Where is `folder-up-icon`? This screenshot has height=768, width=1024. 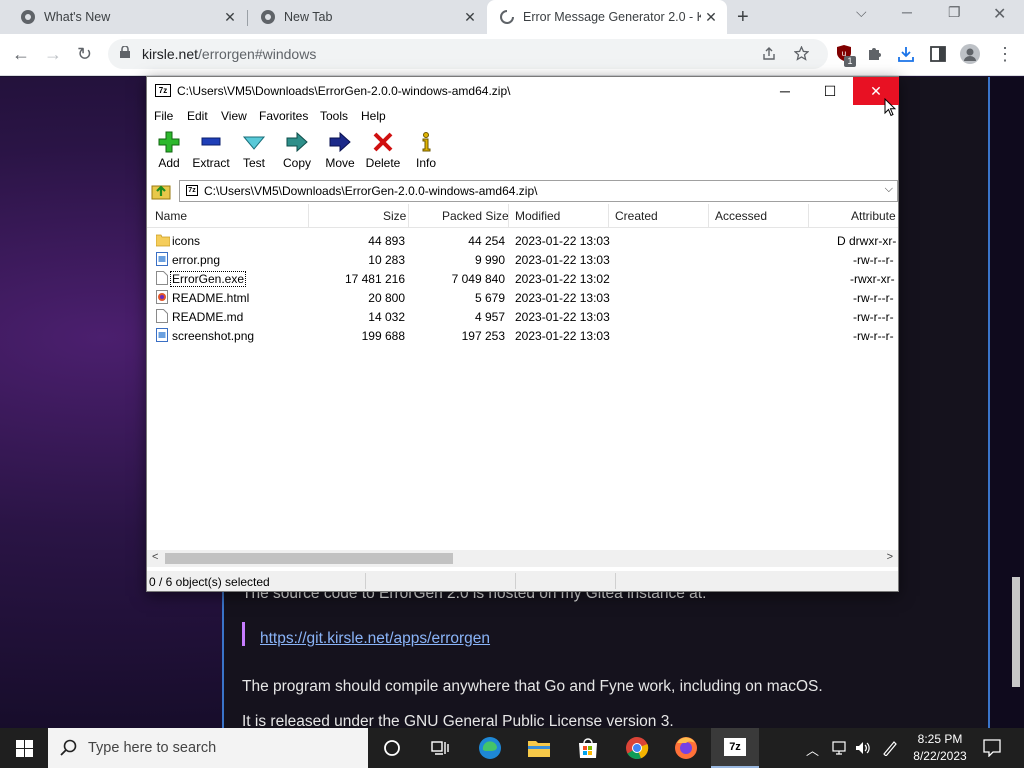
folder-up-icon is located at coordinates (161, 191).